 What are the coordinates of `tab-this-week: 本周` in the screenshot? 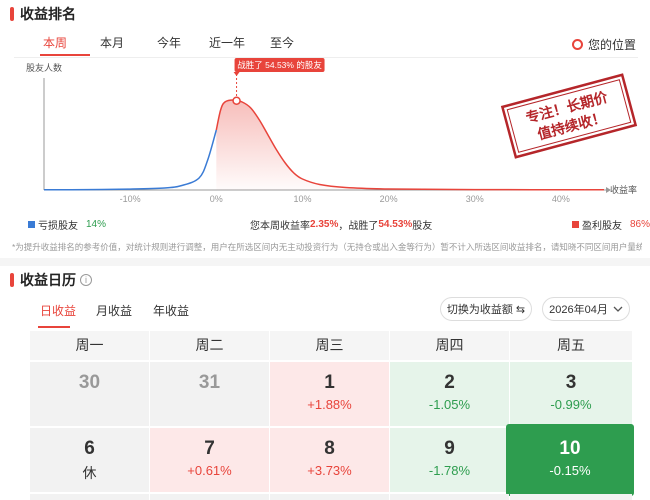 It's located at (55, 42).